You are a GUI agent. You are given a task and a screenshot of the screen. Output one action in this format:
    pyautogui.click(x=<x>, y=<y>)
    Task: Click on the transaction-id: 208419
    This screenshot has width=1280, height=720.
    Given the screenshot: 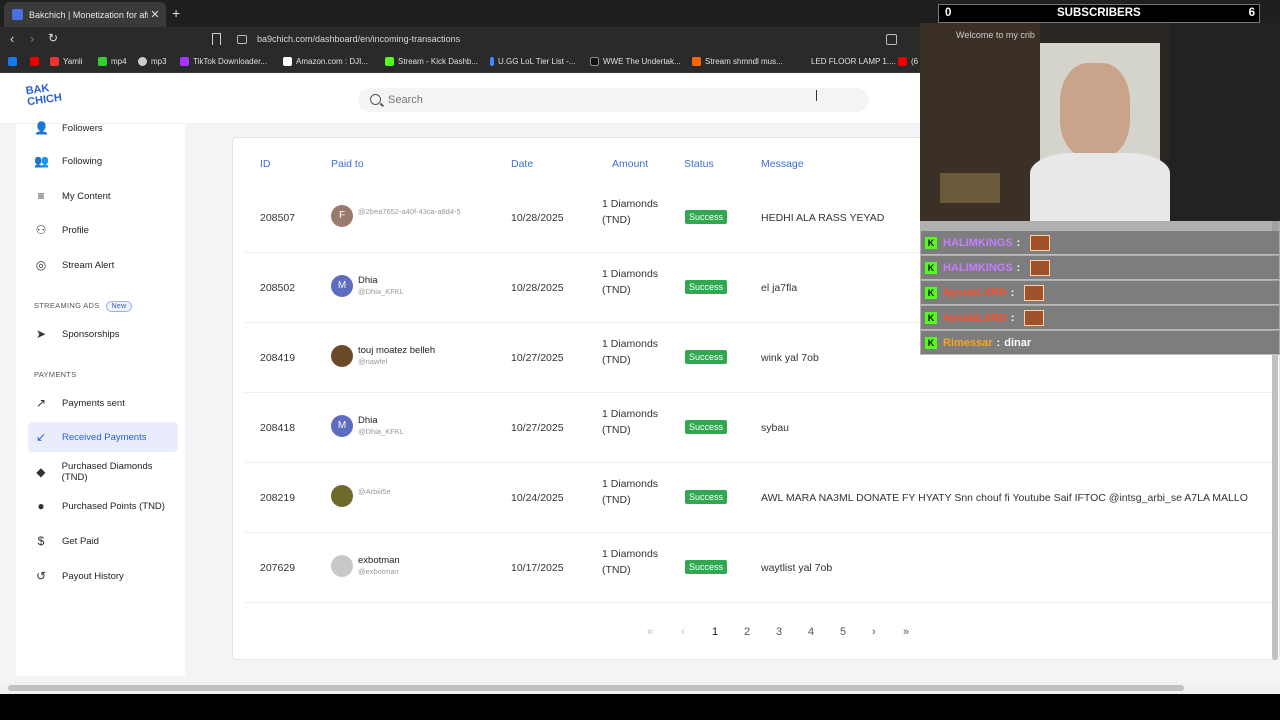 What is the action you would take?
    pyautogui.click(x=278, y=358)
    